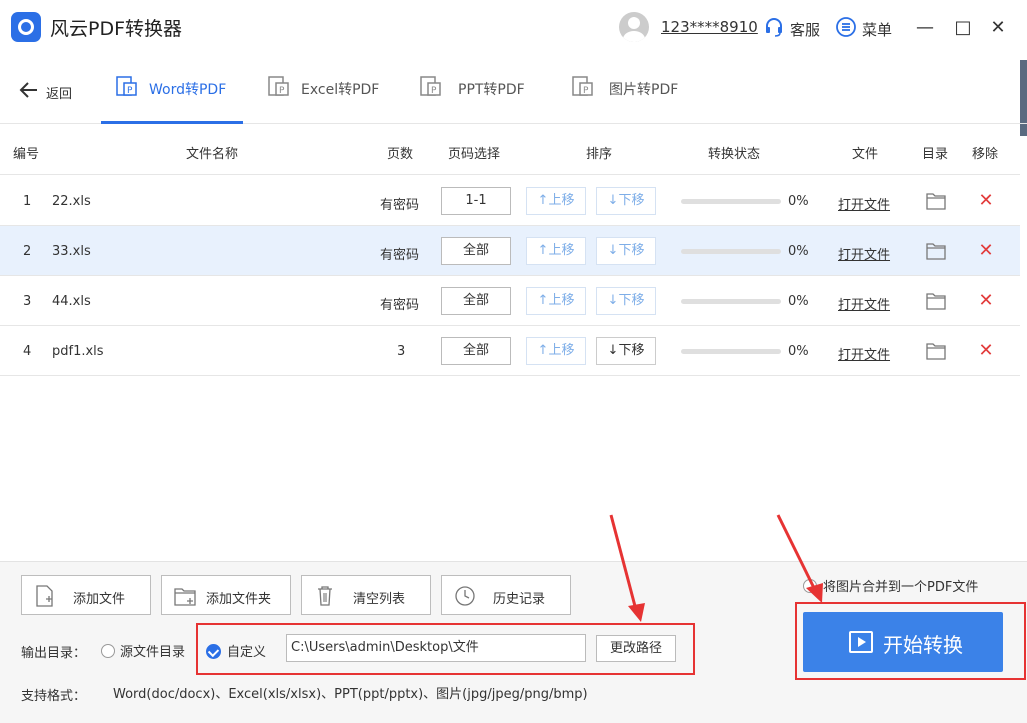  I want to click on tab-label: 图片转PDF, so click(644, 90).